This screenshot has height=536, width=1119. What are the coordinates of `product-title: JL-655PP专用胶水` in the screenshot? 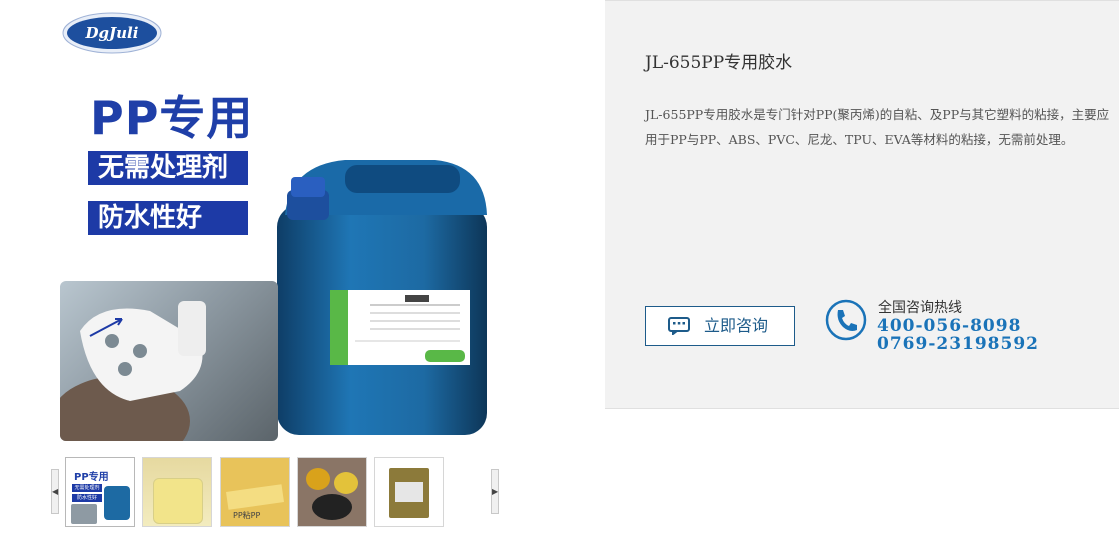 It's located at (719, 63).